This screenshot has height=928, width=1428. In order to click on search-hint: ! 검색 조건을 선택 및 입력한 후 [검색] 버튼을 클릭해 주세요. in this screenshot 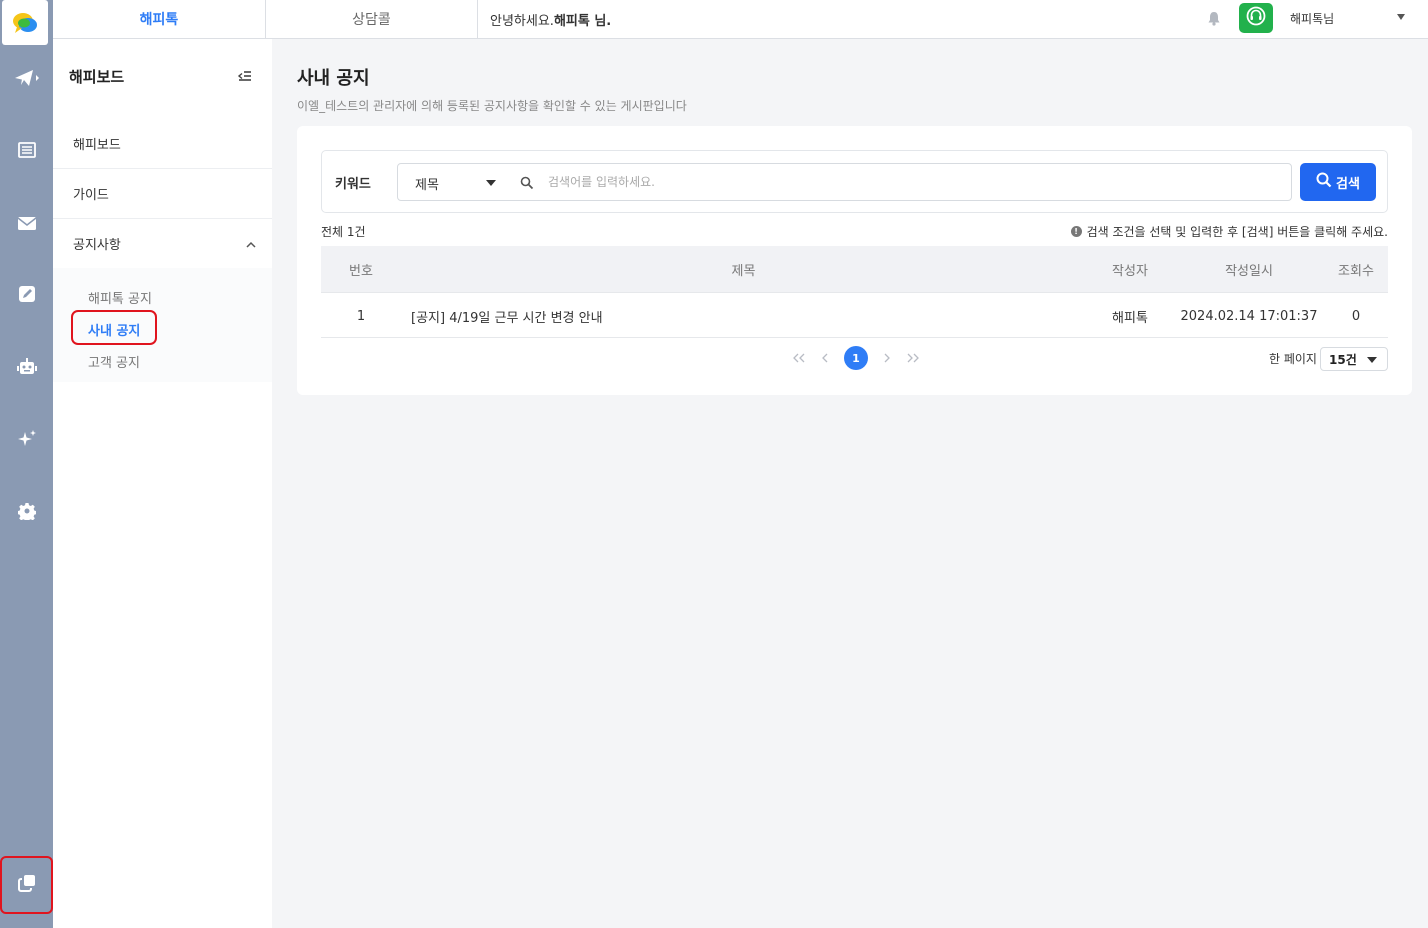, I will do `click(1229, 231)`.